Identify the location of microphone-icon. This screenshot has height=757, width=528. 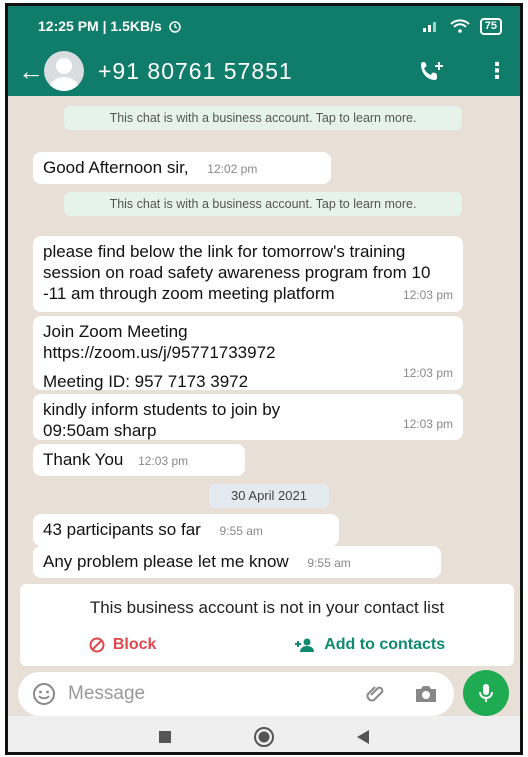
(486, 693).